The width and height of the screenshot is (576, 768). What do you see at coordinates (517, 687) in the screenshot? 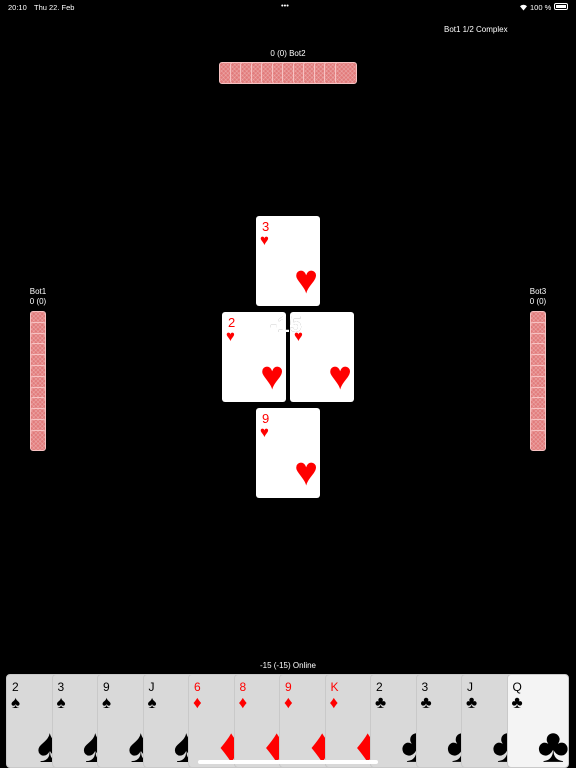
I see `card-rank: Q` at bounding box center [517, 687].